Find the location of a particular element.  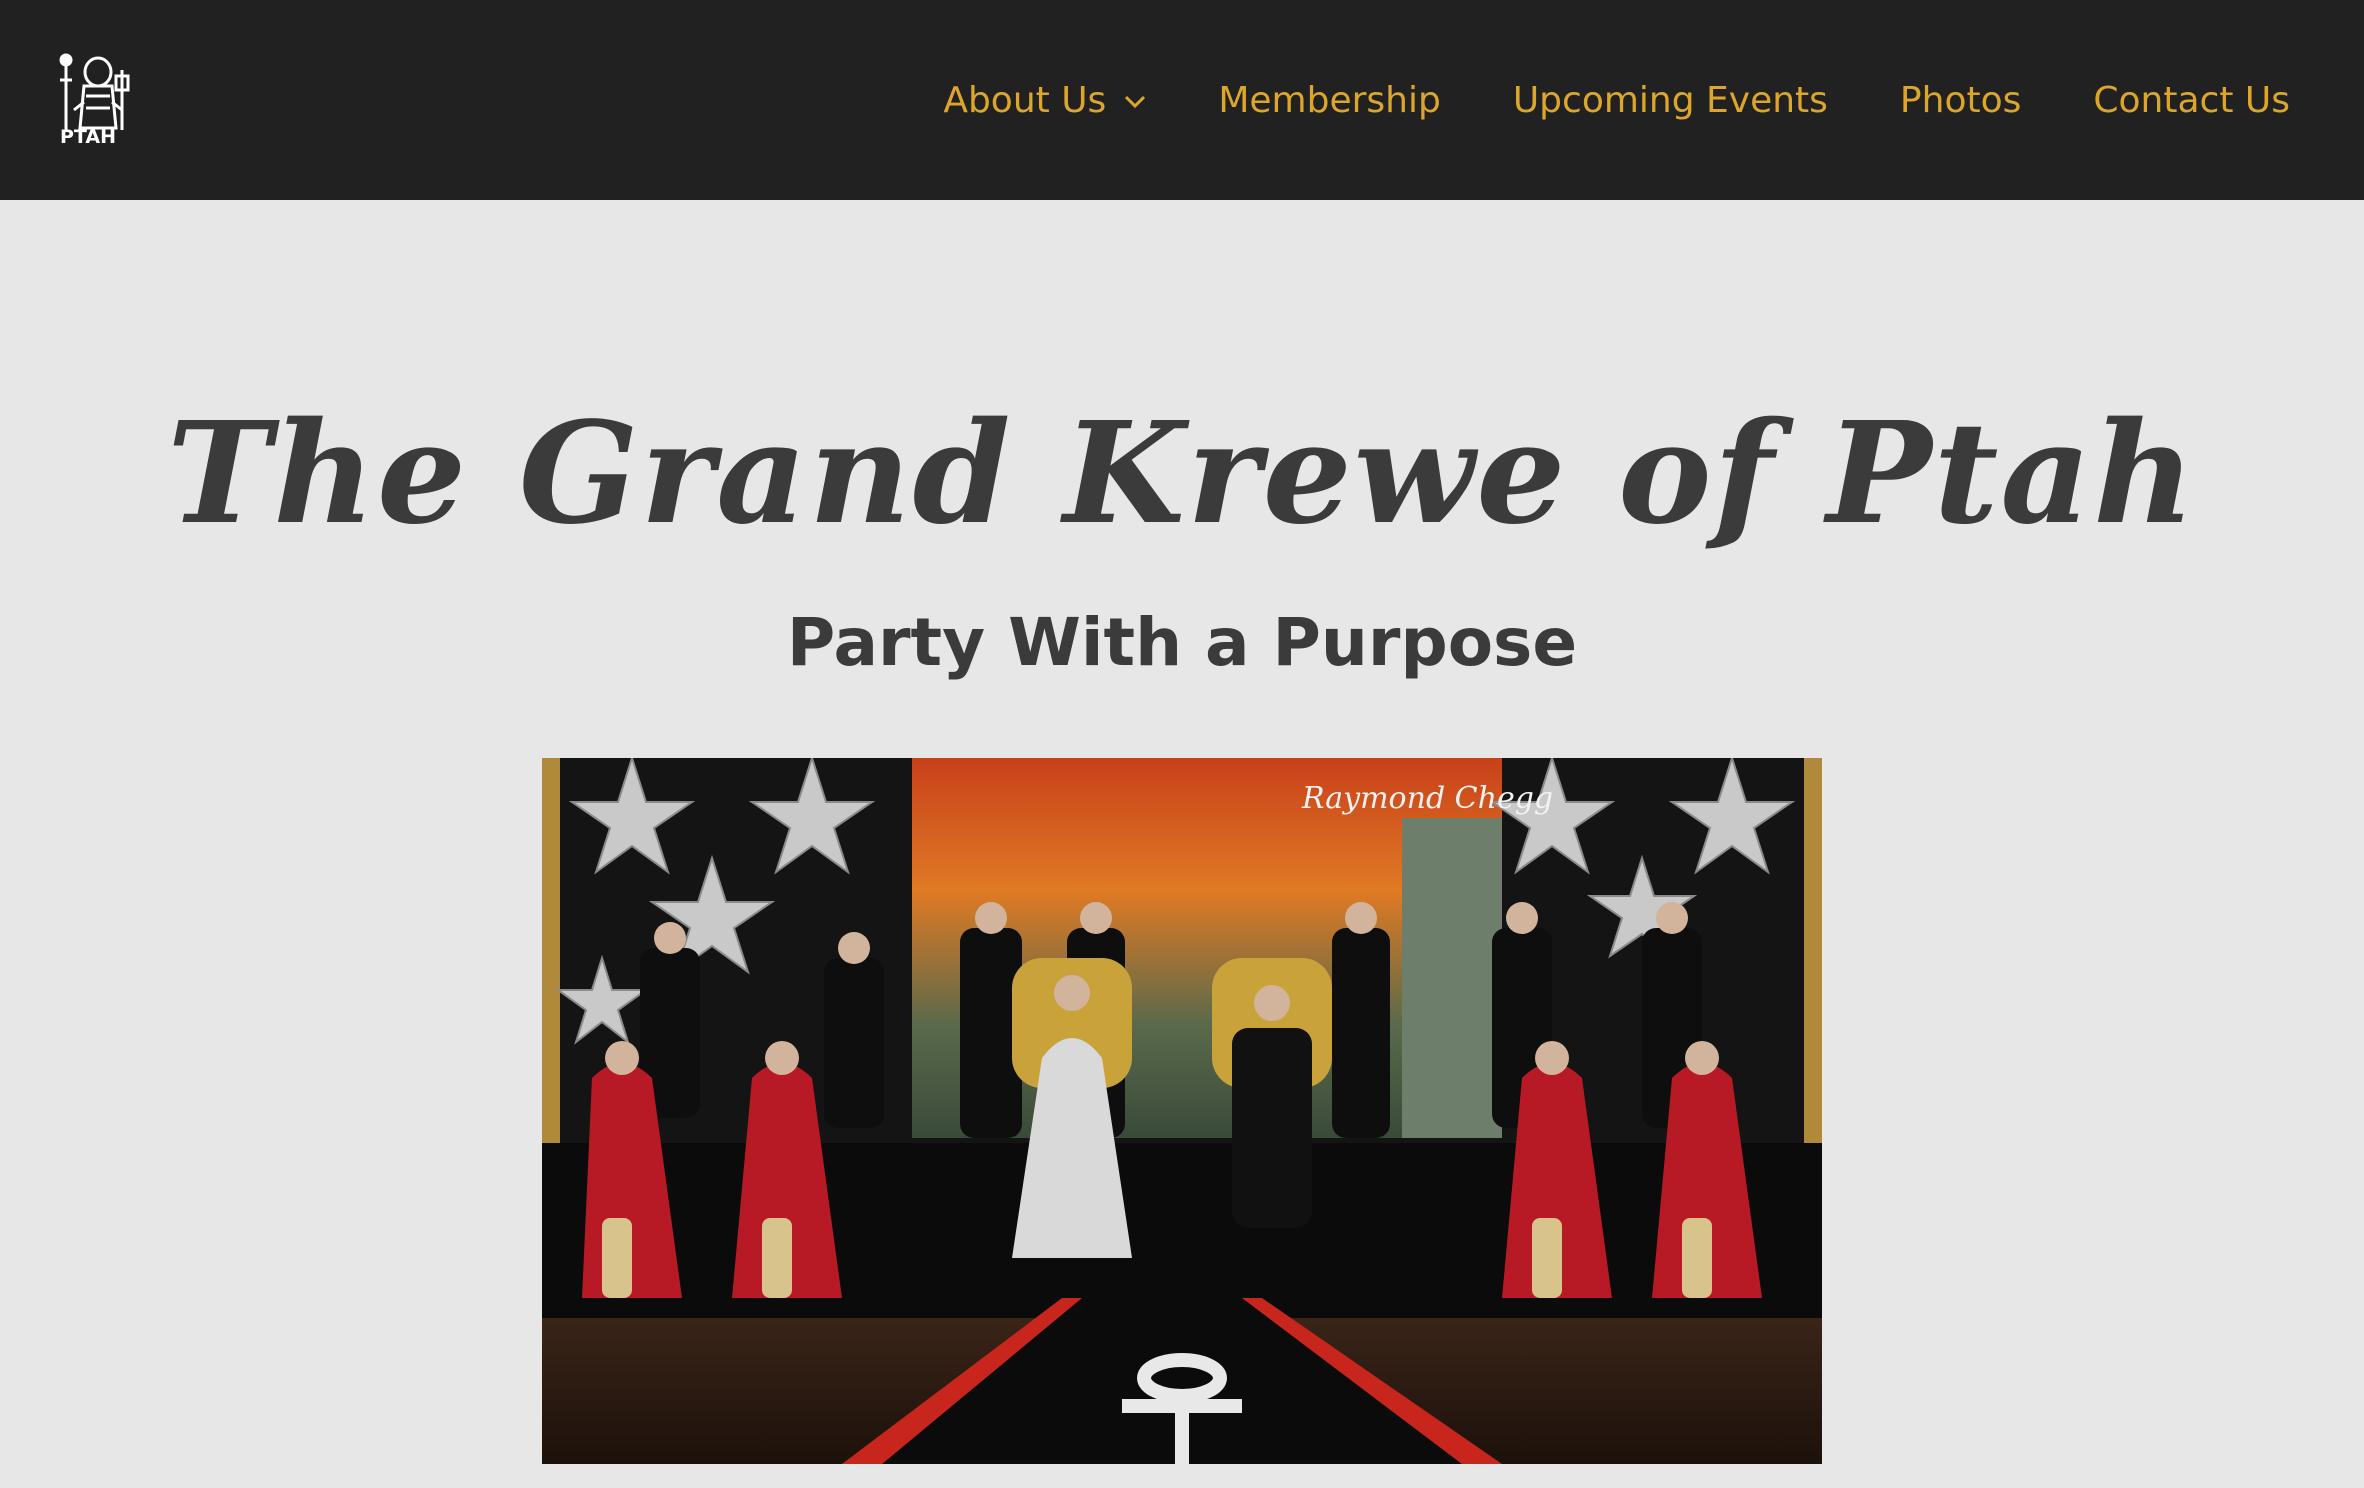

nav-membership-label: Membership is located at coordinates (1329, 100).